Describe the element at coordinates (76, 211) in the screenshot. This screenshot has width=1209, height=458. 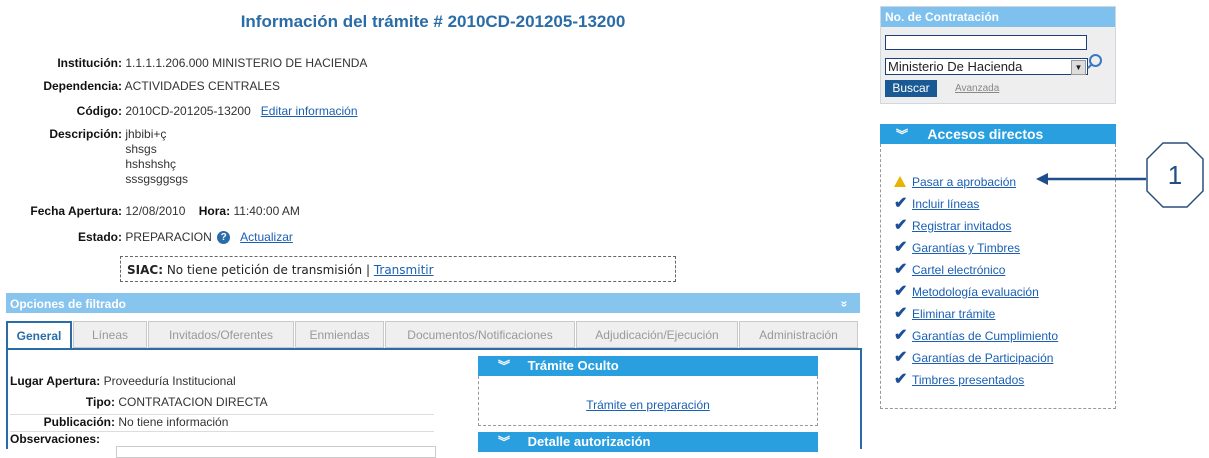
I see `fecha-label: Fecha Apertura:` at that location.